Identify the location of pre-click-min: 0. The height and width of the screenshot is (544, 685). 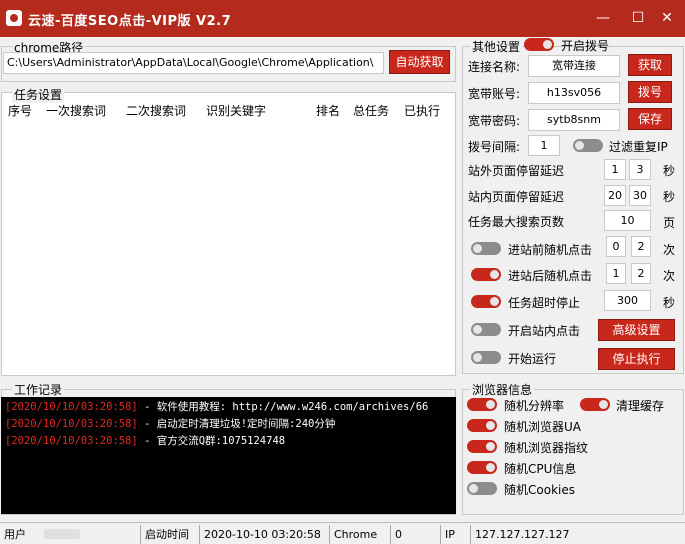
(616, 246).